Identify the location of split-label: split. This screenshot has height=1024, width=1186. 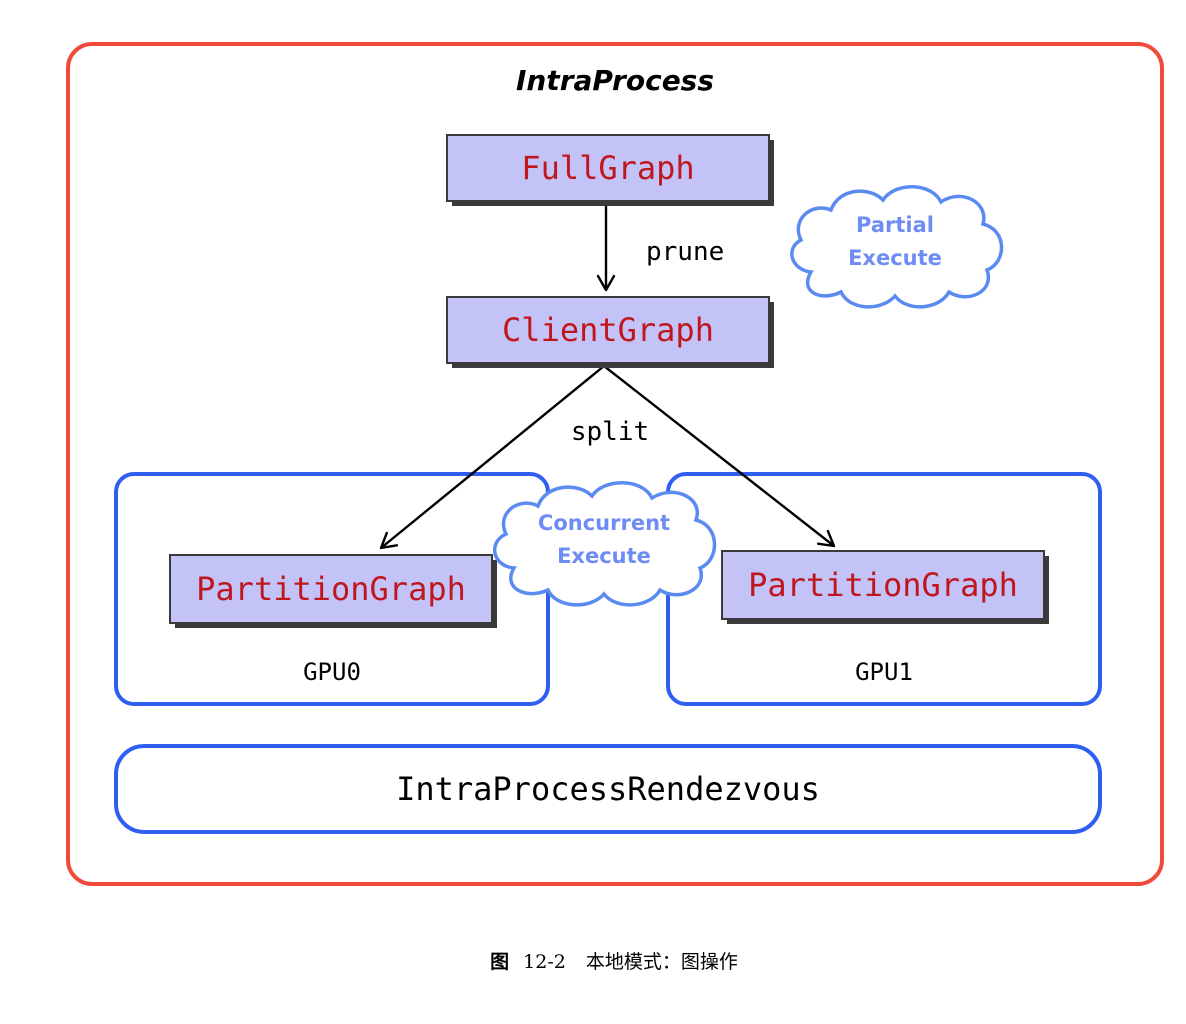
(610, 432).